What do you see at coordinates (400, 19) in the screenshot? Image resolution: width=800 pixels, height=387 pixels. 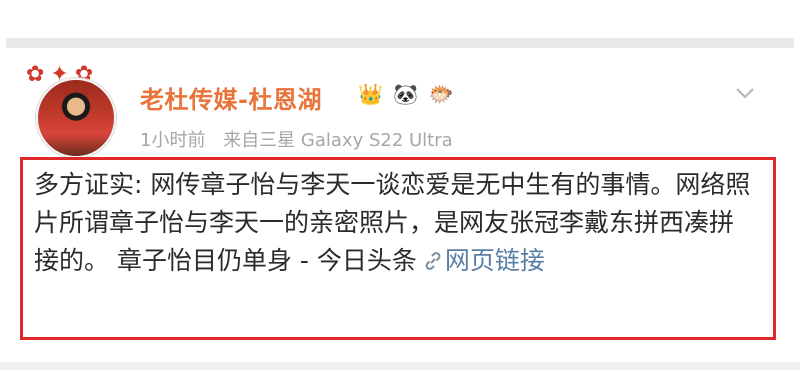 I see `top-spacer` at bounding box center [400, 19].